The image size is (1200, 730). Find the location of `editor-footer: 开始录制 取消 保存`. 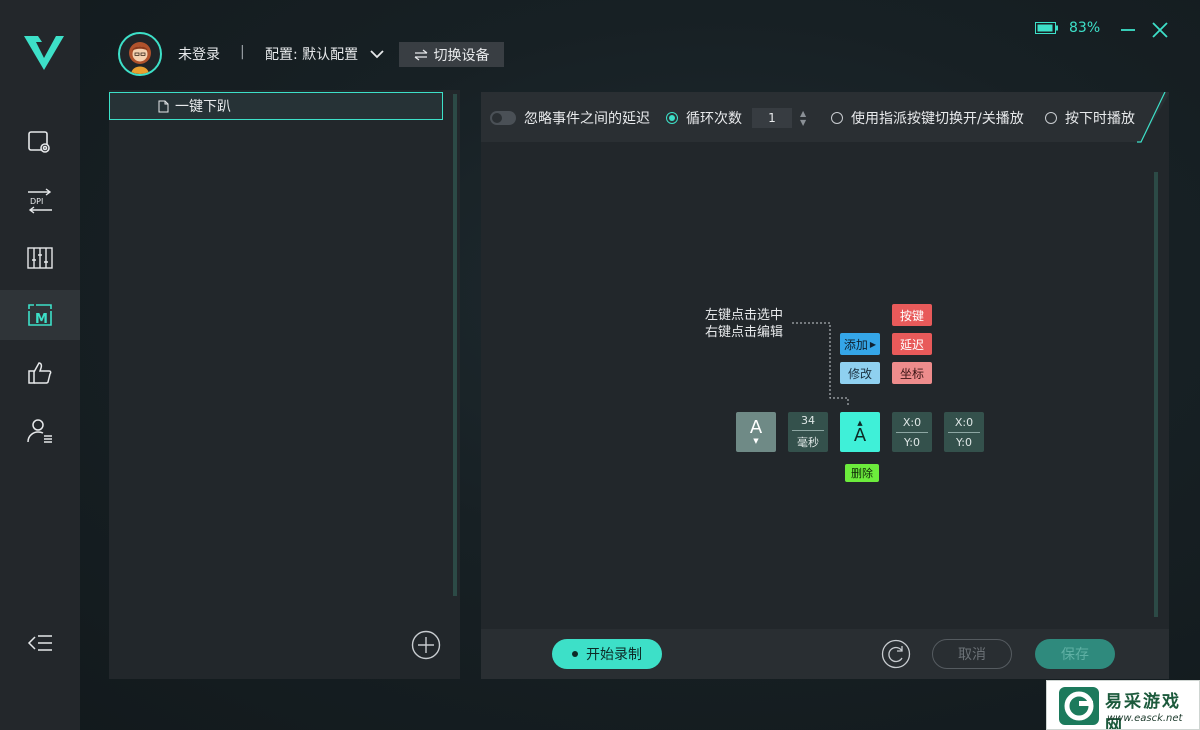

editor-footer: 开始录制 取消 保存 is located at coordinates (825, 654).